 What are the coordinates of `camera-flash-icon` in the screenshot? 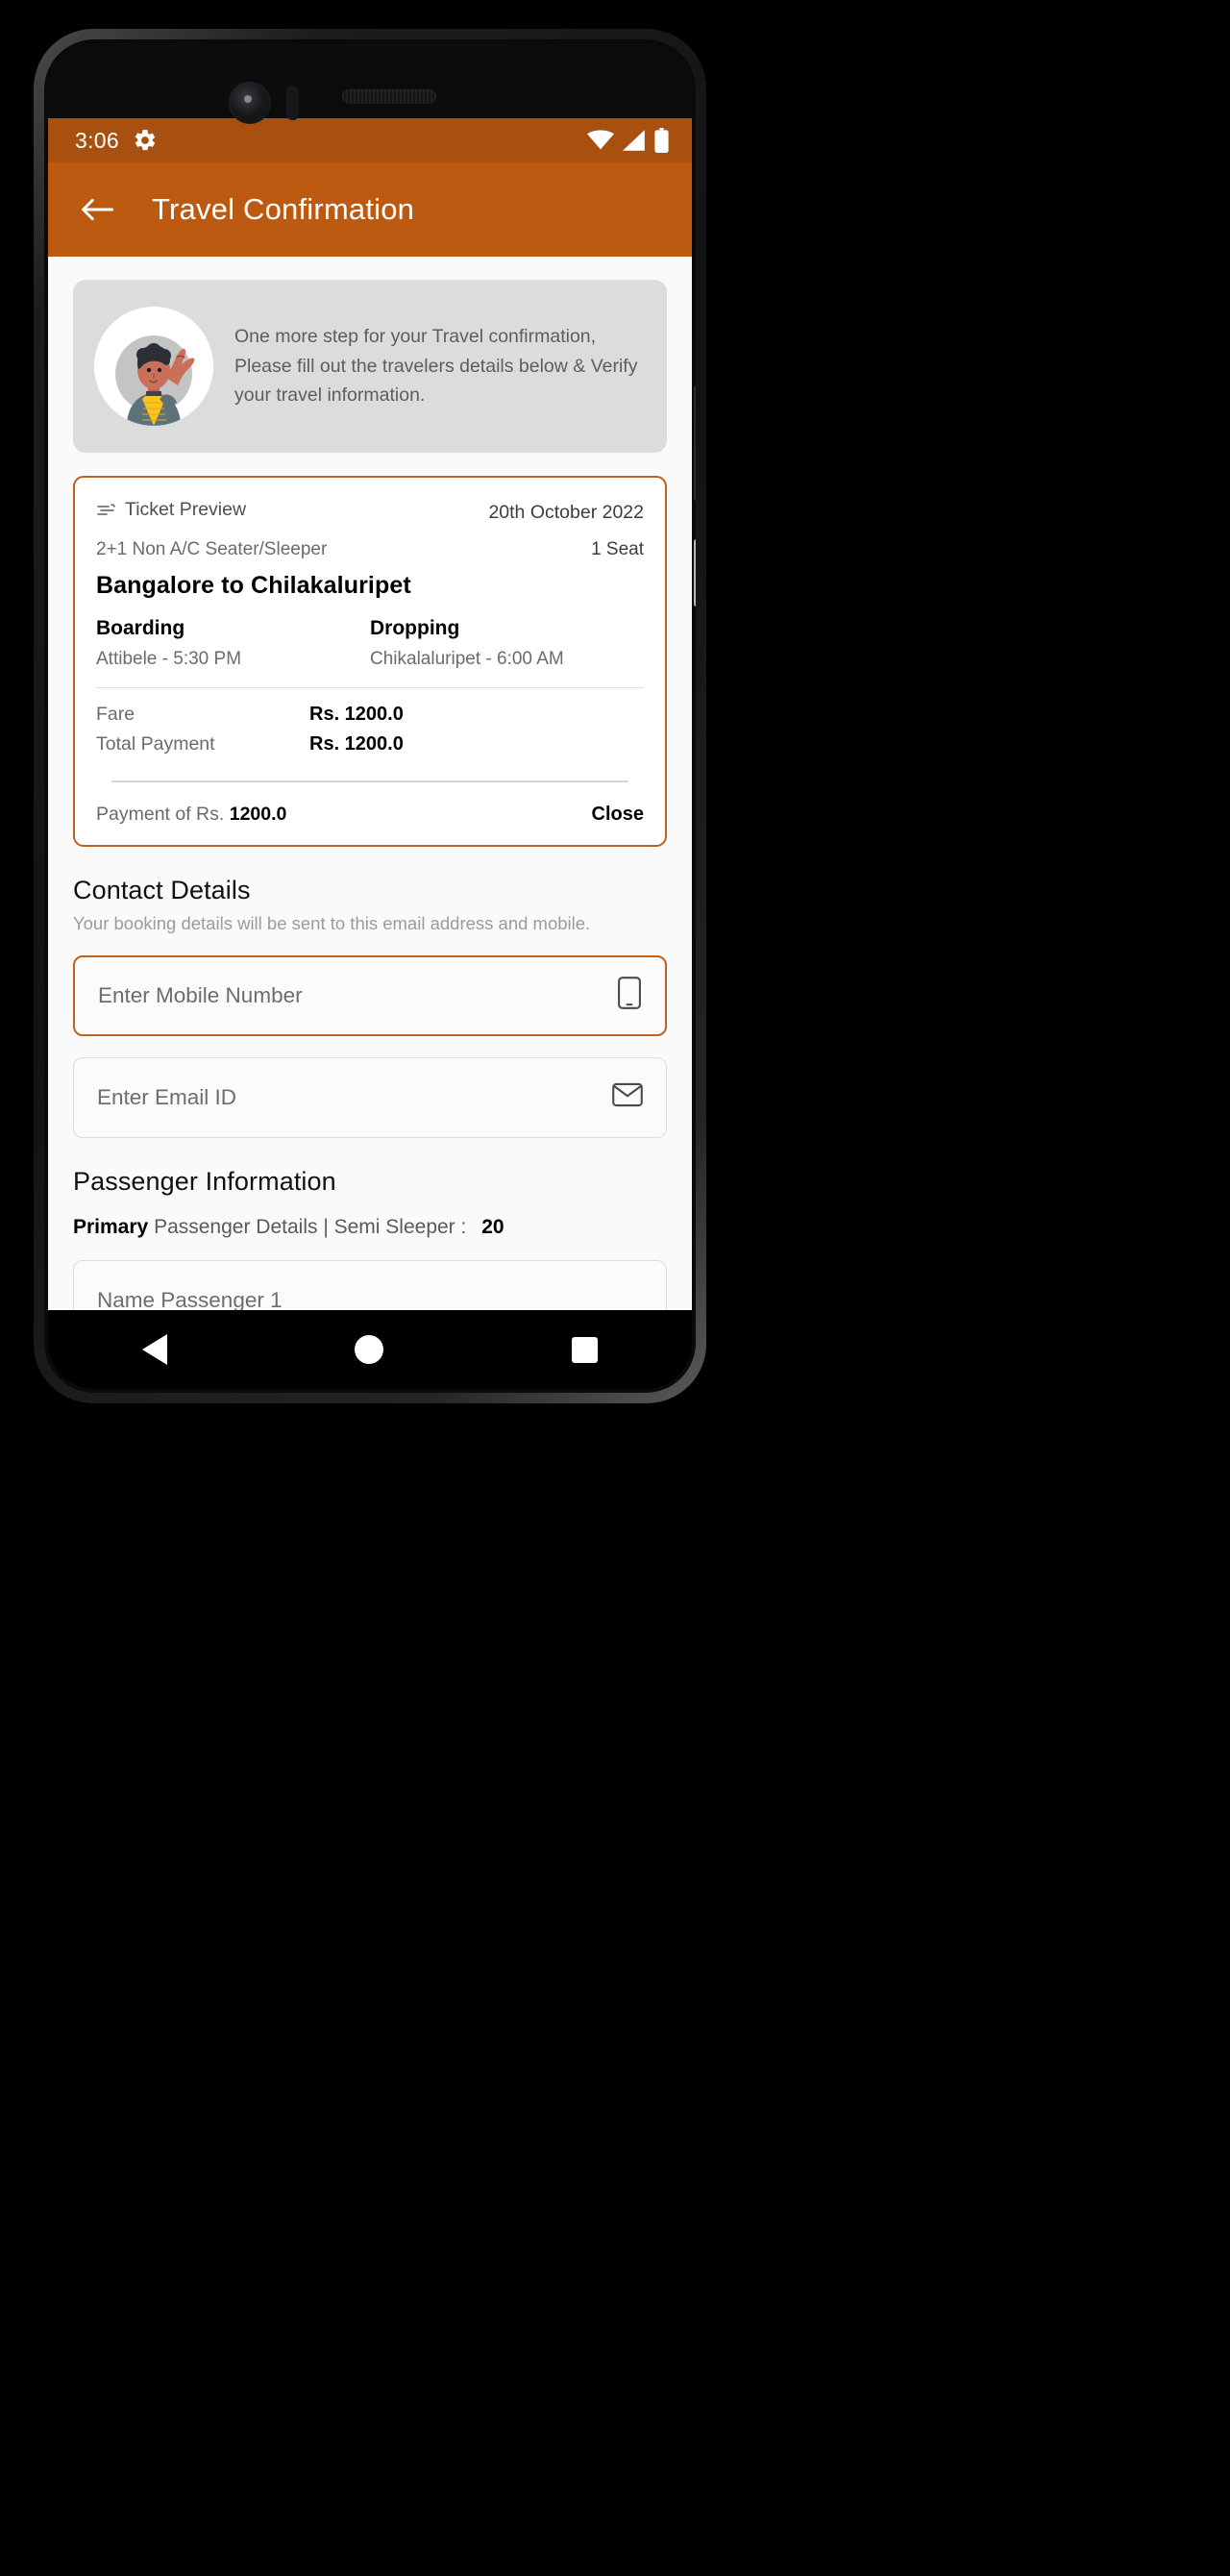 It's located at (293, 103).